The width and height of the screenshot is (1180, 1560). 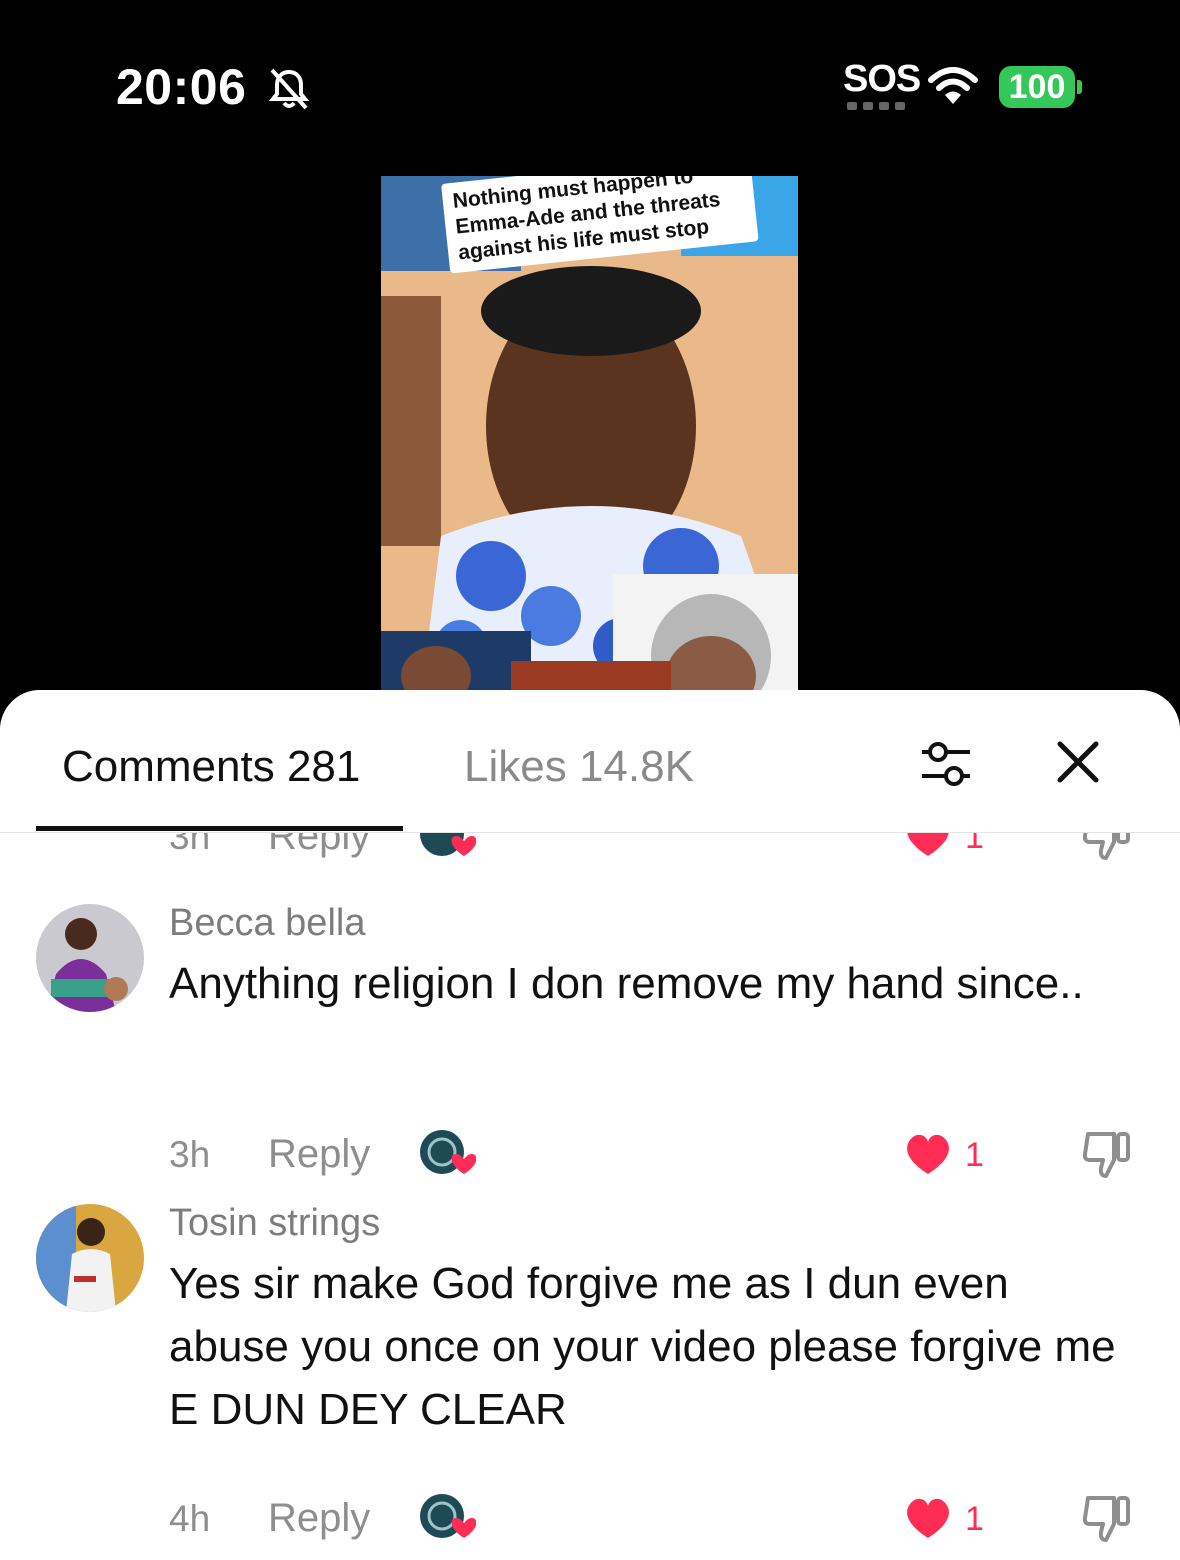 What do you see at coordinates (181, 87) in the screenshot?
I see `status-time: 20:06` at bounding box center [181, 87].